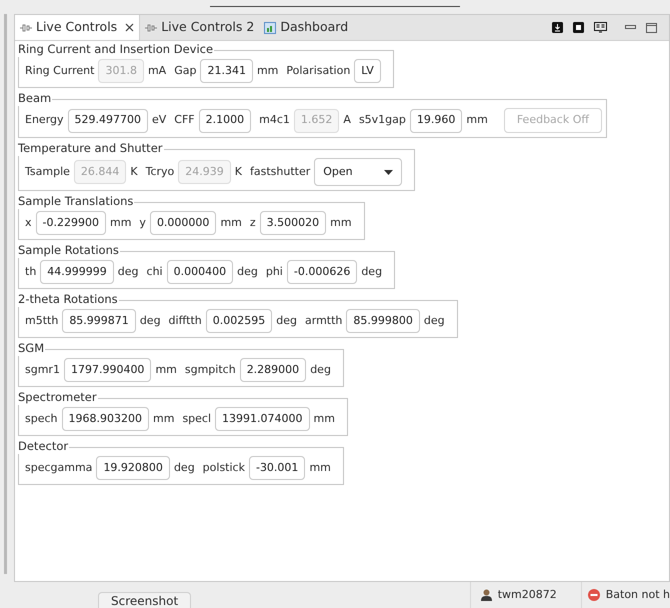 Image resolution: width=670 pixels, height=608 pixels. What do you see at coordinates (226, 71) in the screenshot?
I see `value-field: 21.341` at bounding box center [226, 71].